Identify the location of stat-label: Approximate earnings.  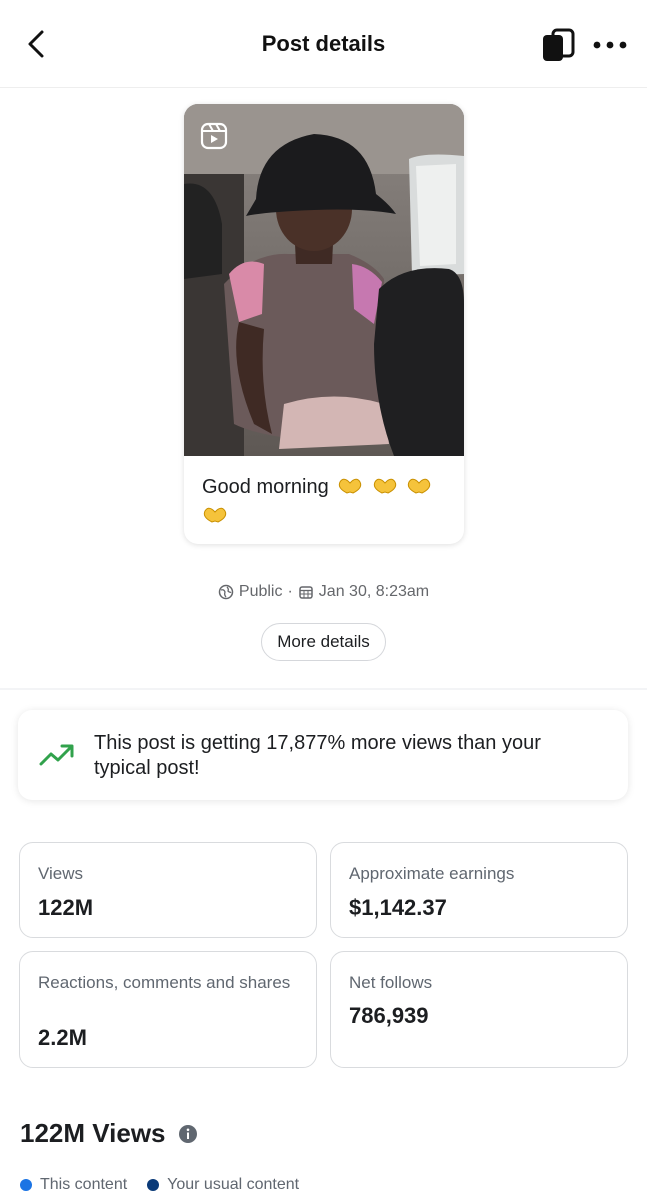
(432, 873).